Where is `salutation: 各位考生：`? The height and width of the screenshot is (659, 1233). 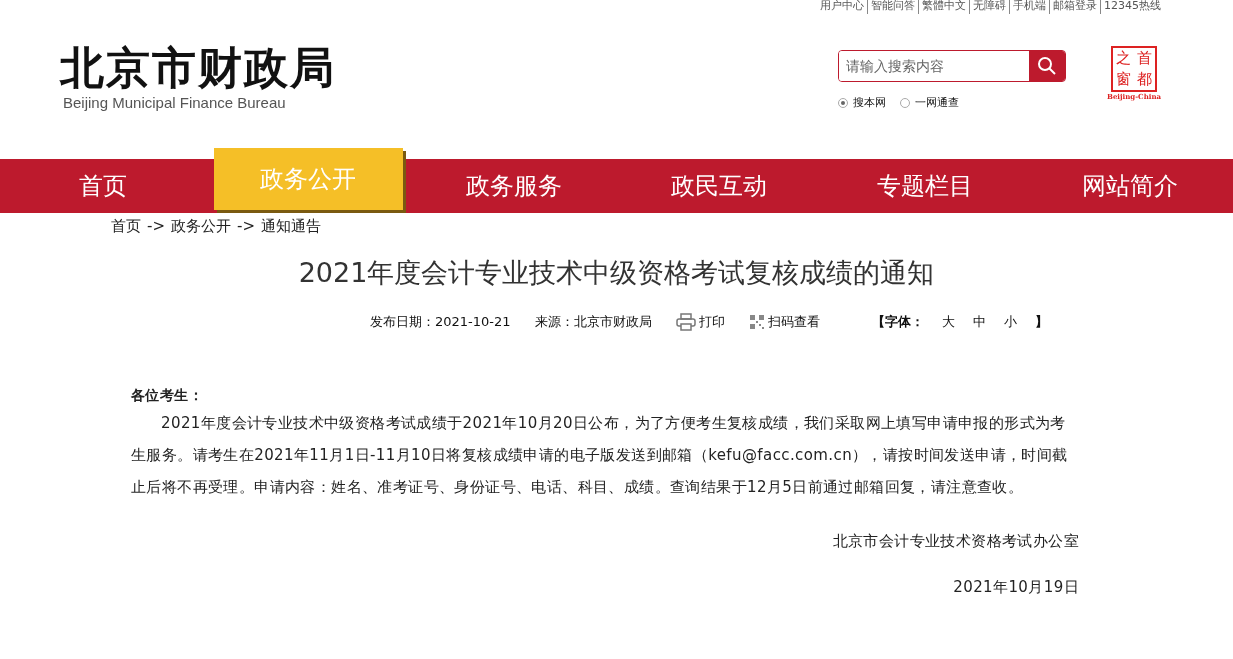
salutation: 各位考生： is located at coordinates (167, 396).